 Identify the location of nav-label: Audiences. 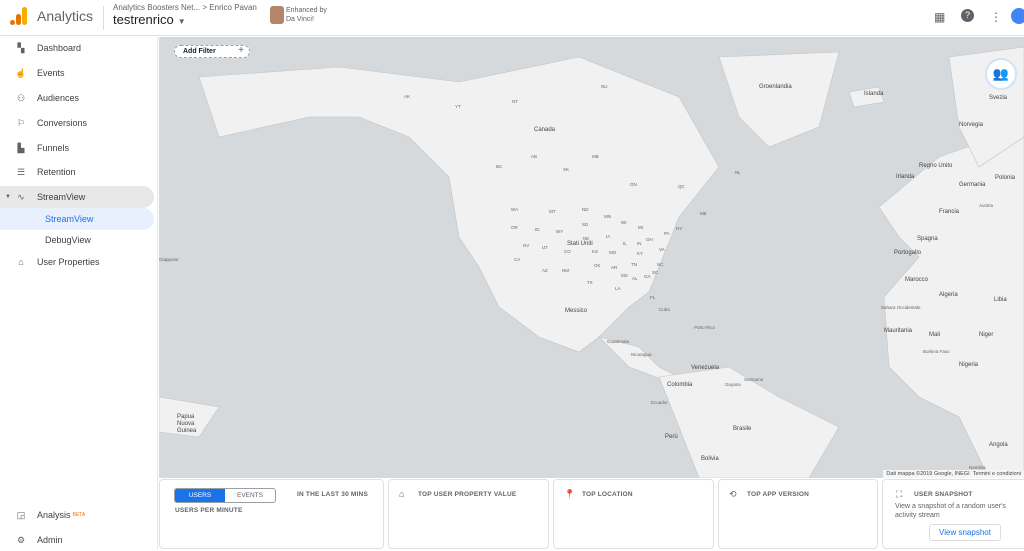
(58, 98).